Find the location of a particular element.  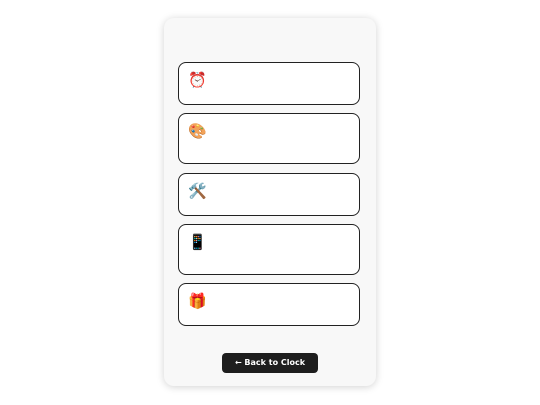

back-to-clock-button: ← Back to Clock is located at coordinates (270, 363).